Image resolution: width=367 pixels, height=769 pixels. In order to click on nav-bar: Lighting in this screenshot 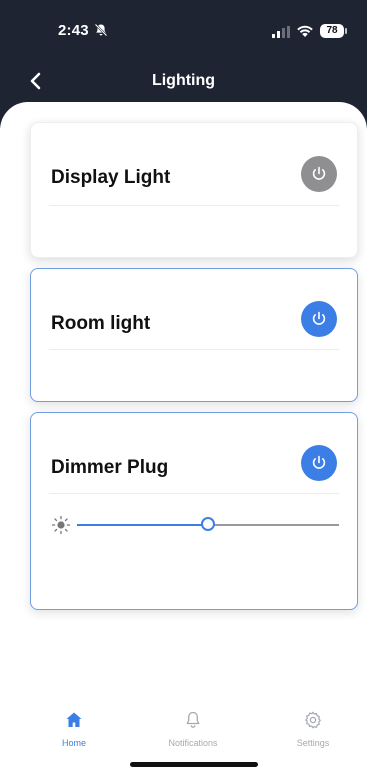, I will do `click(183, 81)`.